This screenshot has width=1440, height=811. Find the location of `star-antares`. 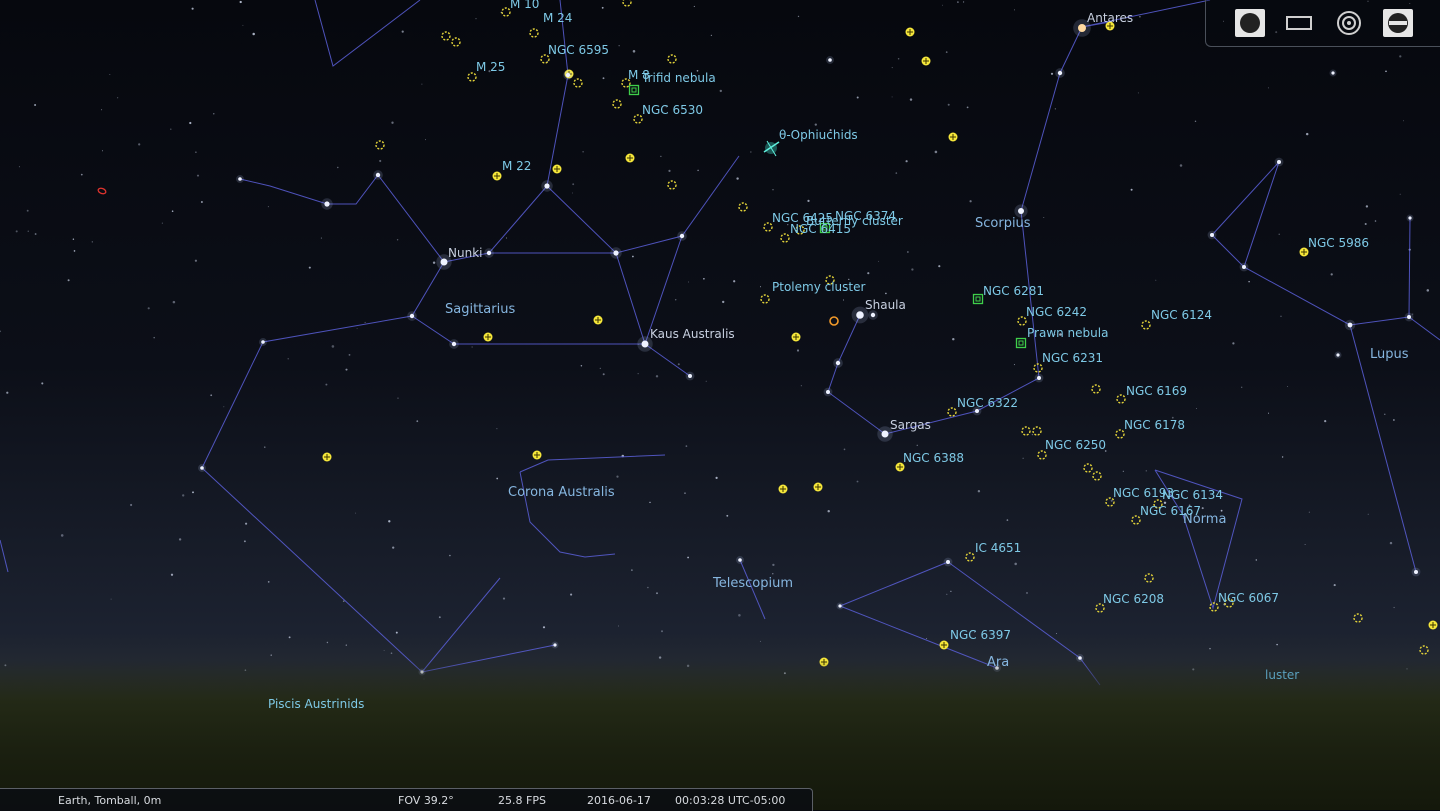

star-antares is located at coordinates (1082, 28).